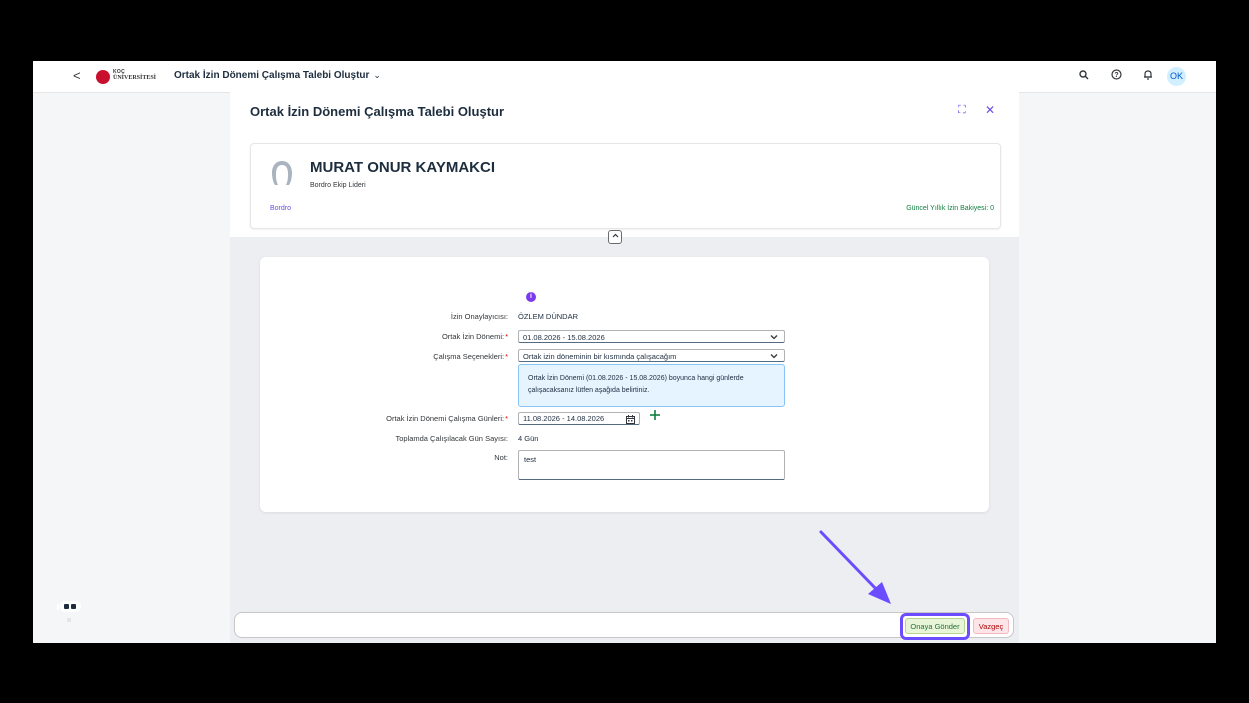  What do you see at coordinates (69, 606) in the screenshot?
I see `chatbot-icon` at bounding box center [69, 606].